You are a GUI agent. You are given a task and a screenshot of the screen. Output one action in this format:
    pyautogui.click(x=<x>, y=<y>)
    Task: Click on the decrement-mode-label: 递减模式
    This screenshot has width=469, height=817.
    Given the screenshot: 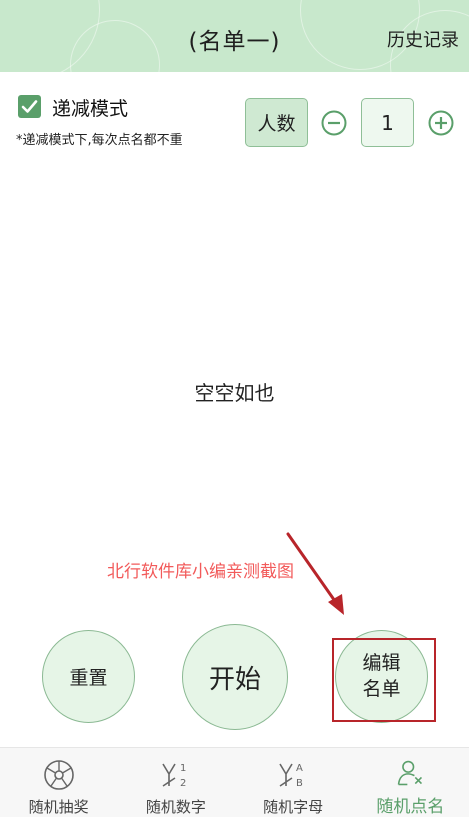 What is the action you would take?
    pyautogui.click(x=90, y=107)
    